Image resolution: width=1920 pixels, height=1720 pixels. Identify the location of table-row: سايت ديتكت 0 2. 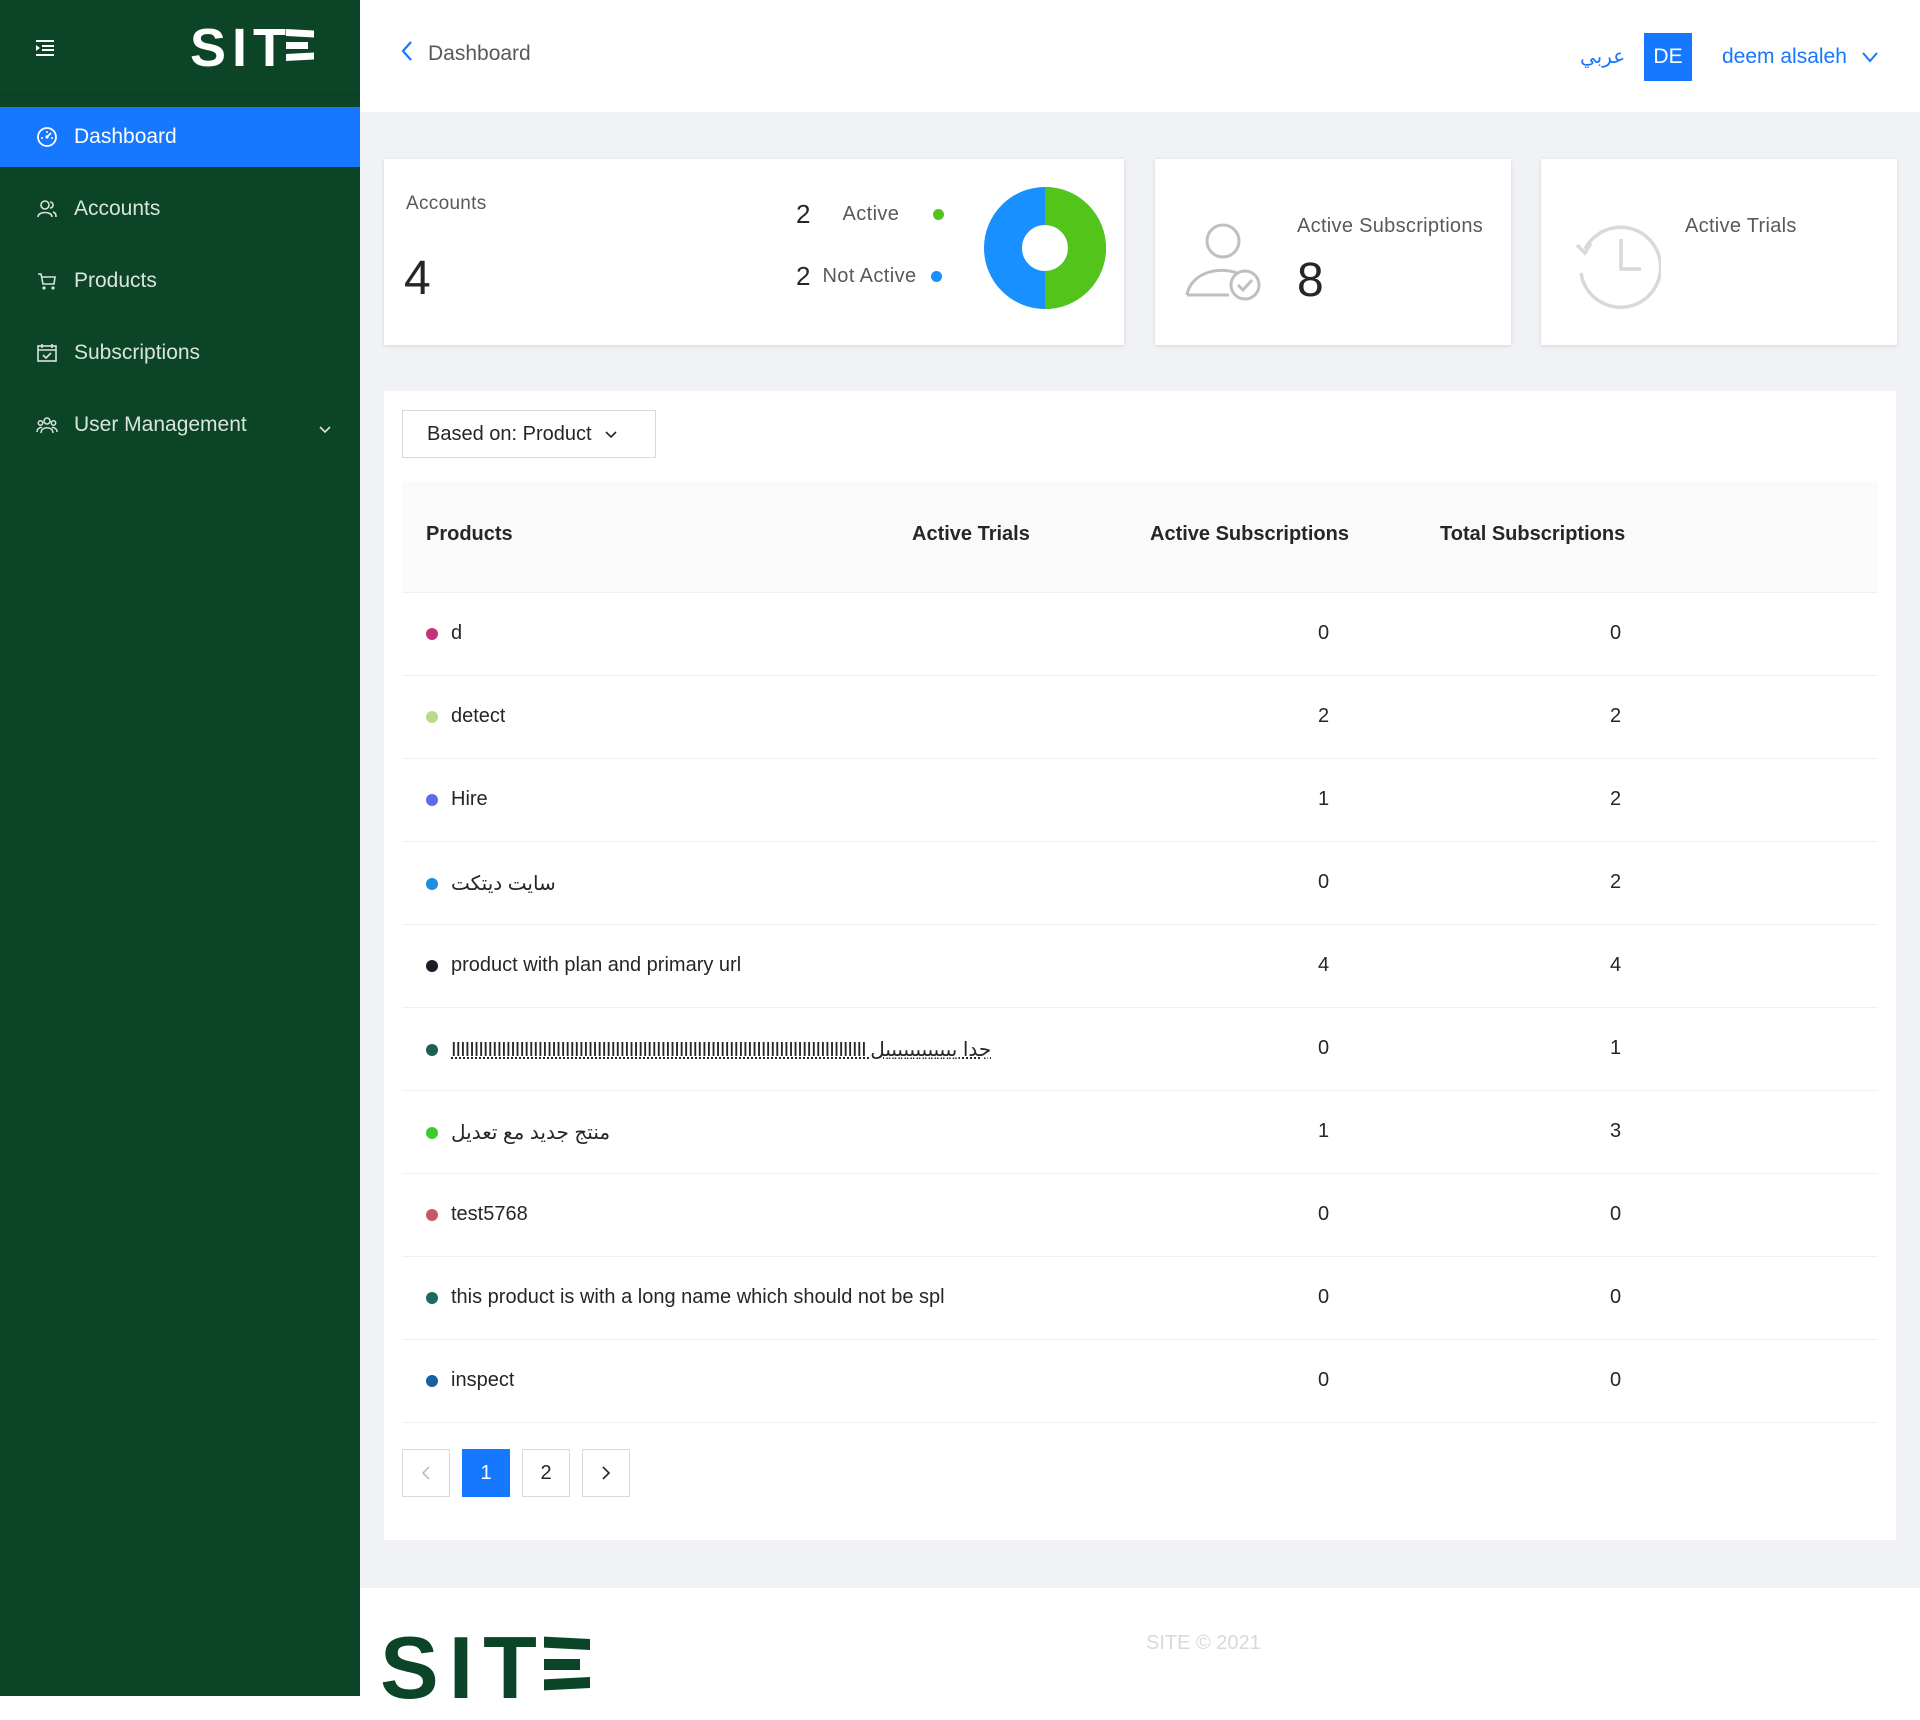
(1140, 883).